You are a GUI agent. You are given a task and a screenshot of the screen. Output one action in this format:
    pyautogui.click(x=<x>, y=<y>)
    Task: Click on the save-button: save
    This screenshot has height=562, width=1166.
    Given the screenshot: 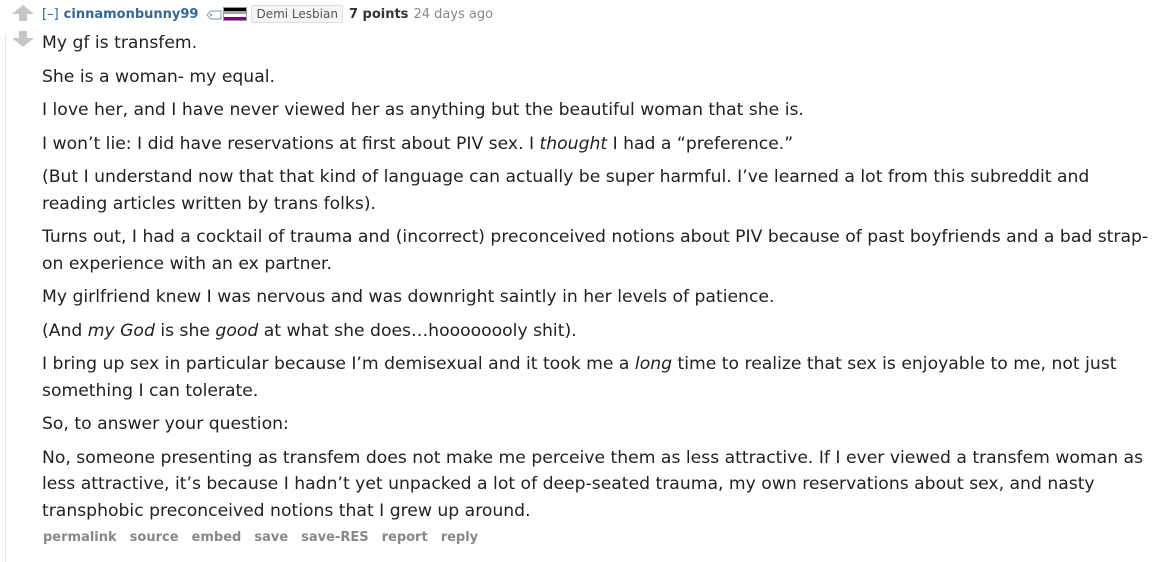 What is the action you would take?
    pyautogui.click(x=271, y=537)
    